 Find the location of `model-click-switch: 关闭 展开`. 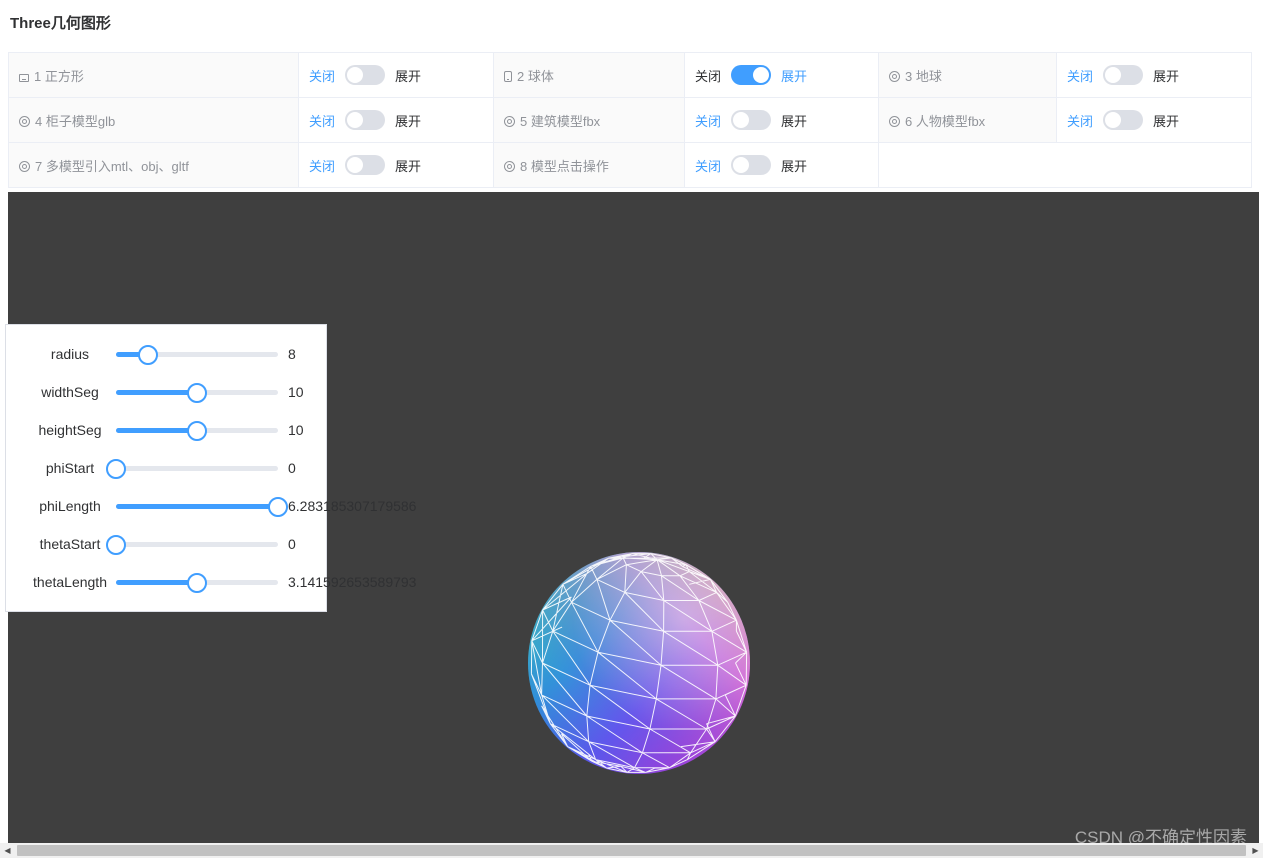

model-click-switch: 关闭 展开 is located at coordinates (781, 165).